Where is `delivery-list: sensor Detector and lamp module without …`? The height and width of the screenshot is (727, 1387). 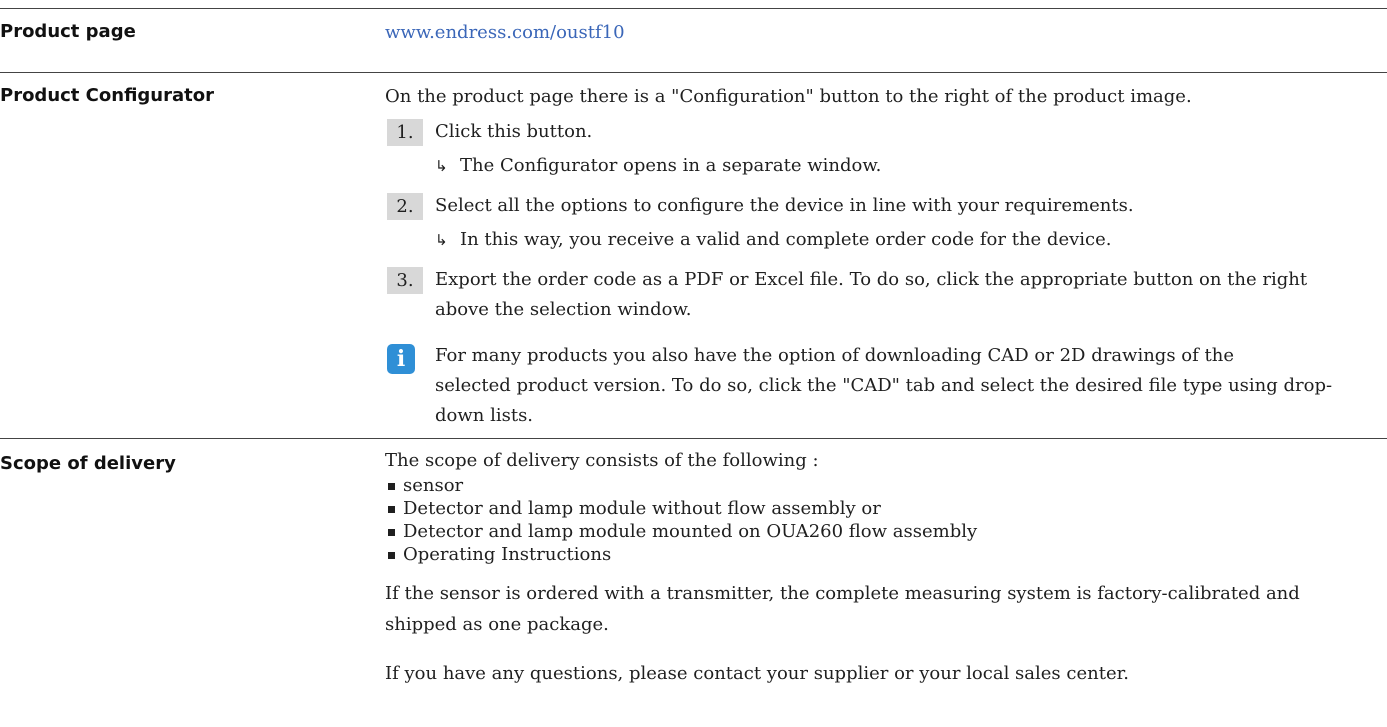 delivery-list: sensor Detector and lamp module without … is located at coordinates (882, 520).